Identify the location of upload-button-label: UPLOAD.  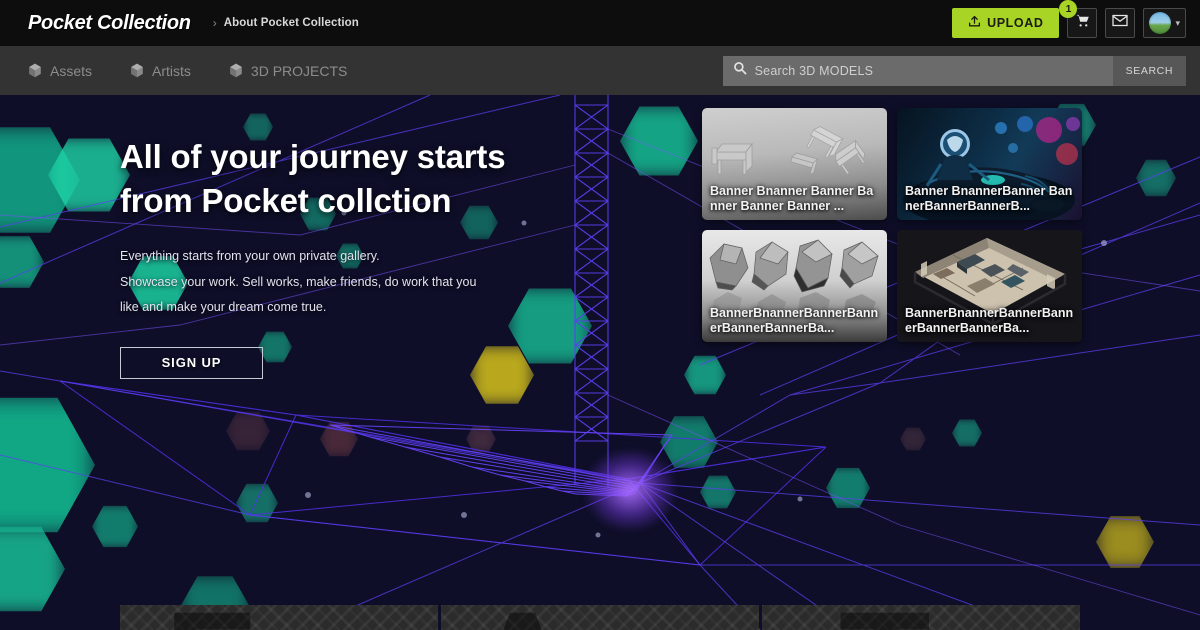
(1015, 23).